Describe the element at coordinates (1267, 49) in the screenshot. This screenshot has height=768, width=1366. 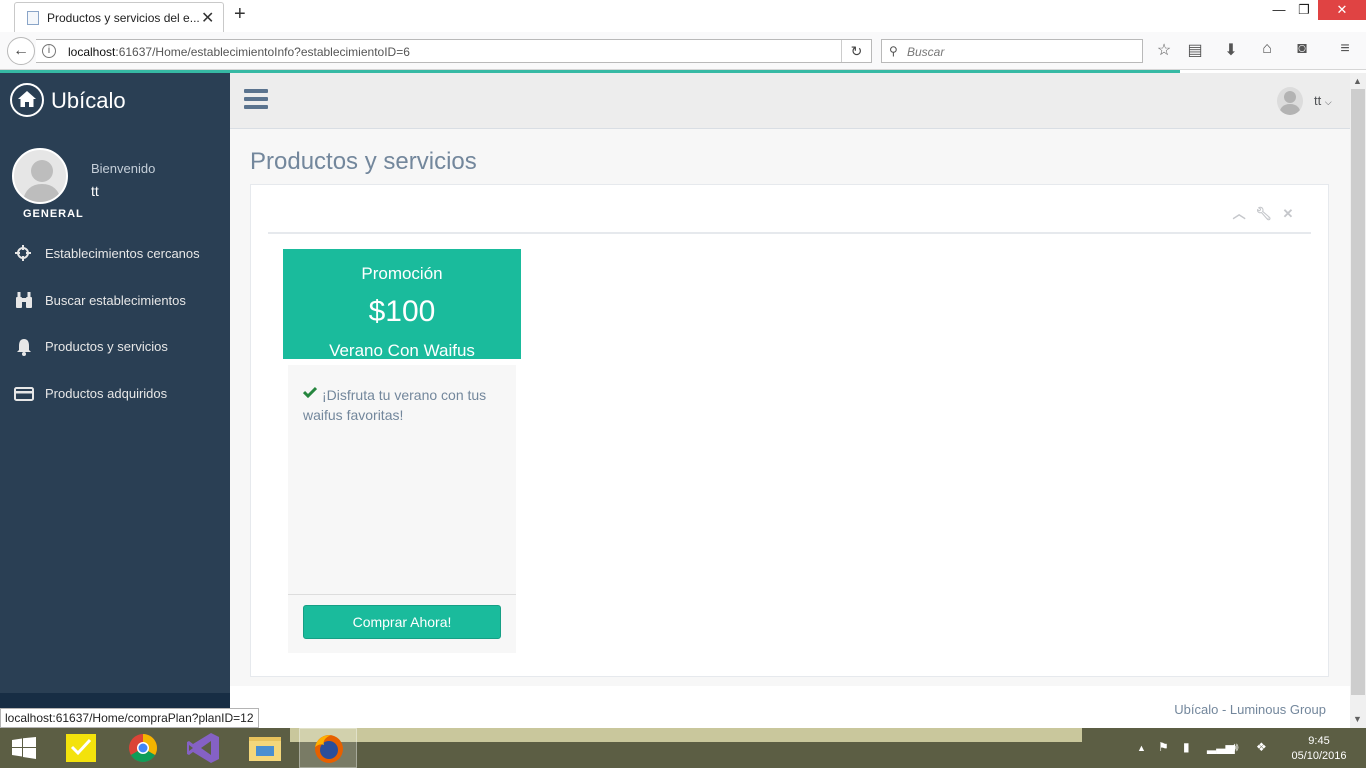
I see `home-icon: ⌂` at that location.